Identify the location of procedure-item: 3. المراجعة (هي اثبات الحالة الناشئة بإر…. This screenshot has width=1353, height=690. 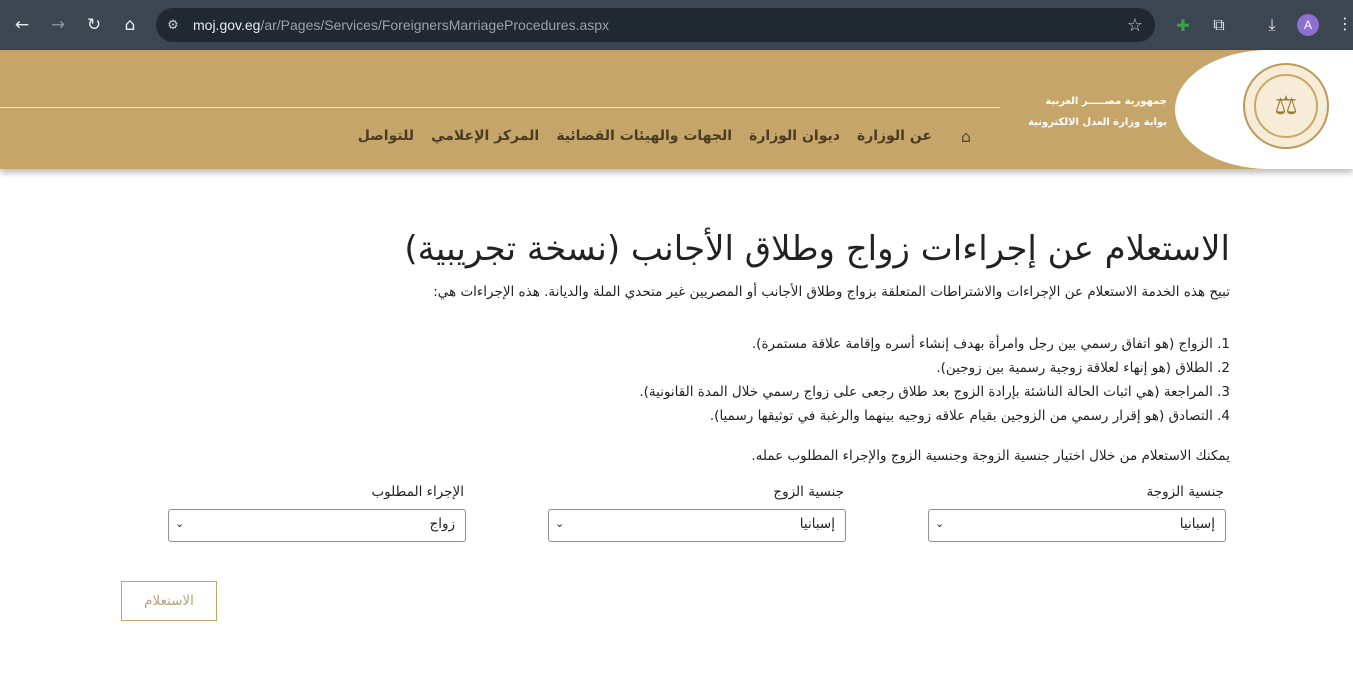
(934, 392).